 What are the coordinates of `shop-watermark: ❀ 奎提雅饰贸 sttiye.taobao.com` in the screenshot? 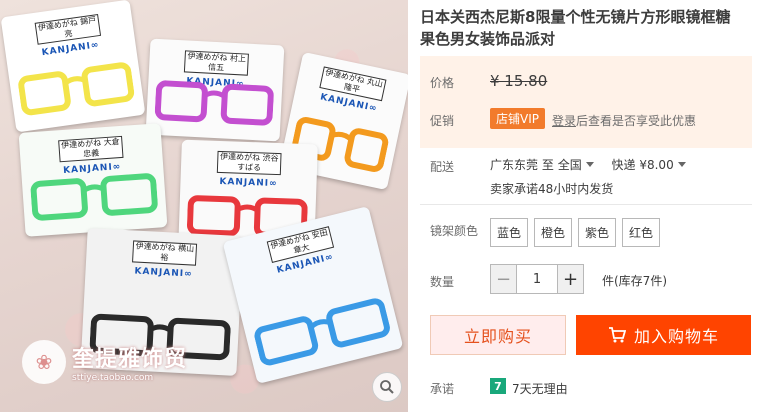 It's located at (104, 362).